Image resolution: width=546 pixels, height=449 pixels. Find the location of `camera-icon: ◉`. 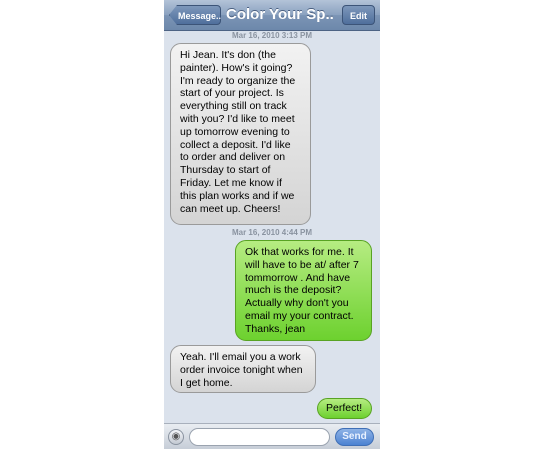

camera-icon: ◉ is located at coordinates (176, 436).